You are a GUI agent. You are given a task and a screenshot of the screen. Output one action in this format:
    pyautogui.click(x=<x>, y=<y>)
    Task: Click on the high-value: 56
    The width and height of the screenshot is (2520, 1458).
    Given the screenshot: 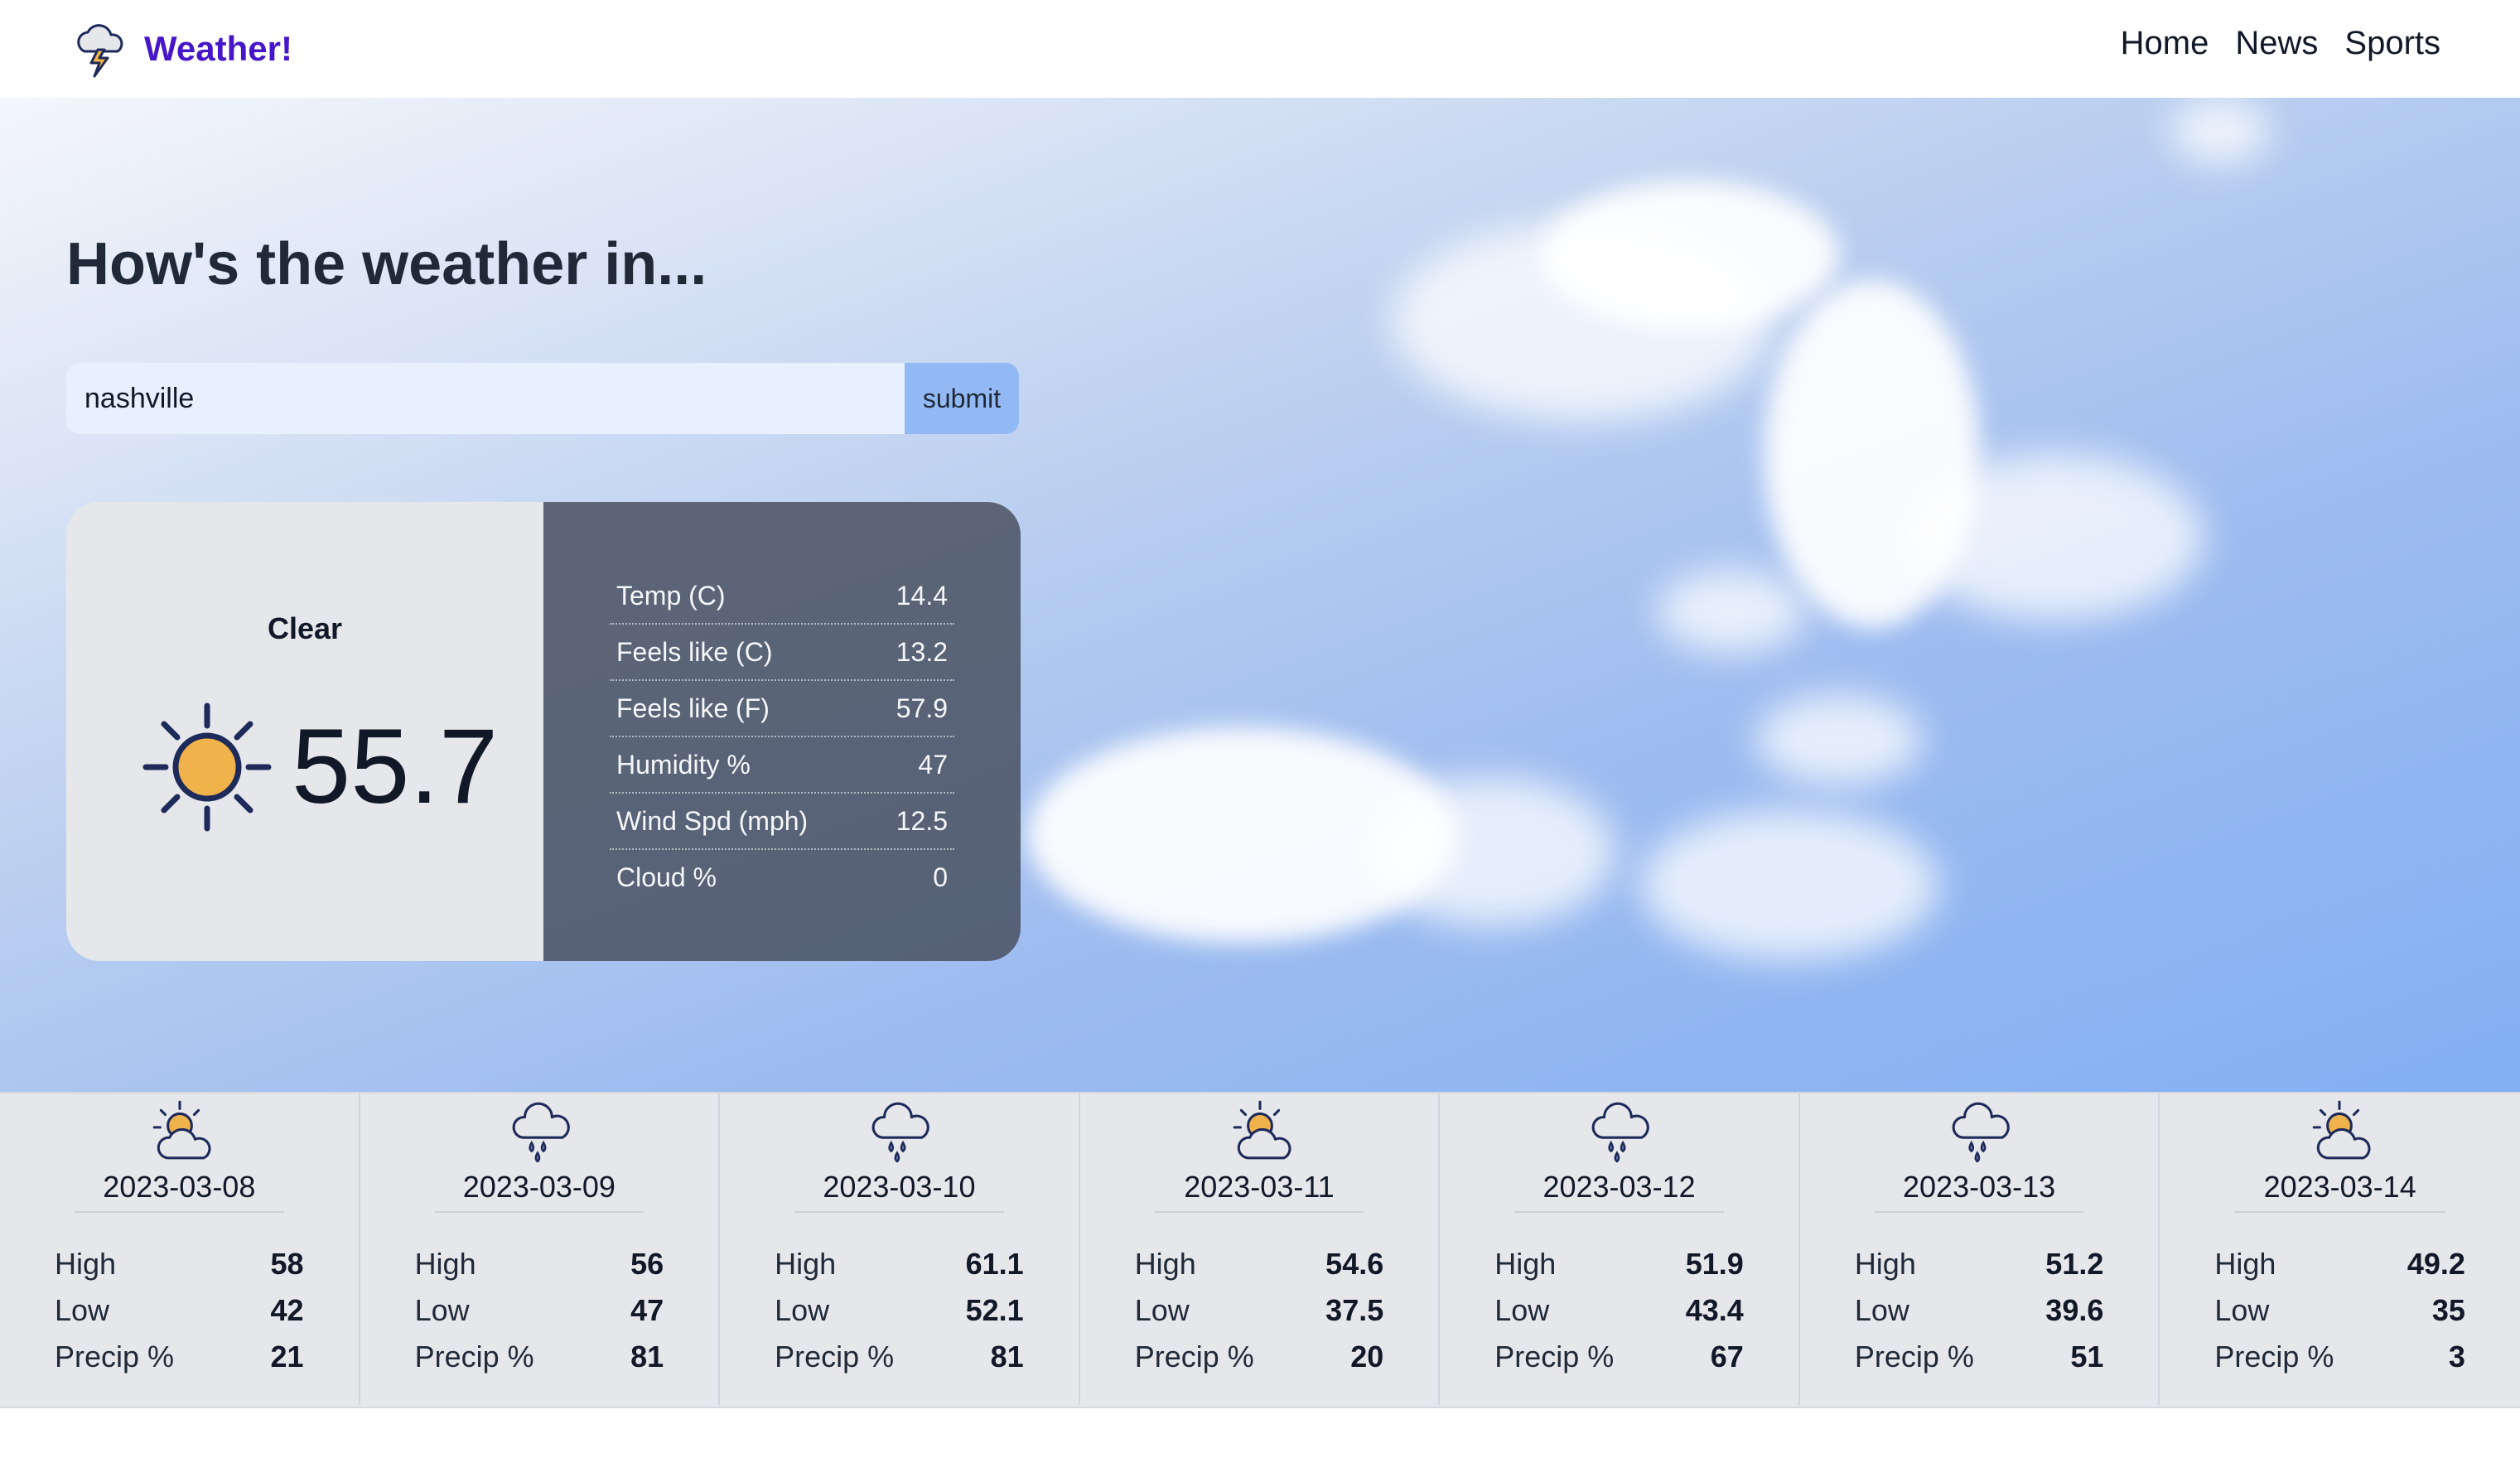 What is the action you would take?
    pyautogui.click(x=647, y=1264)
    